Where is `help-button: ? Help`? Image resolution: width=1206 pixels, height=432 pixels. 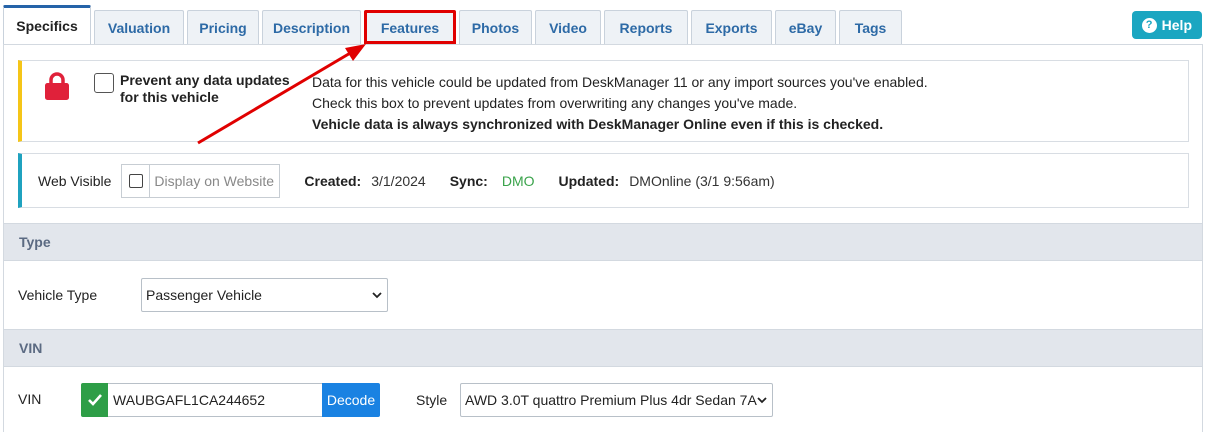
help-button: ? Help is located at coordinates (1166, 25).